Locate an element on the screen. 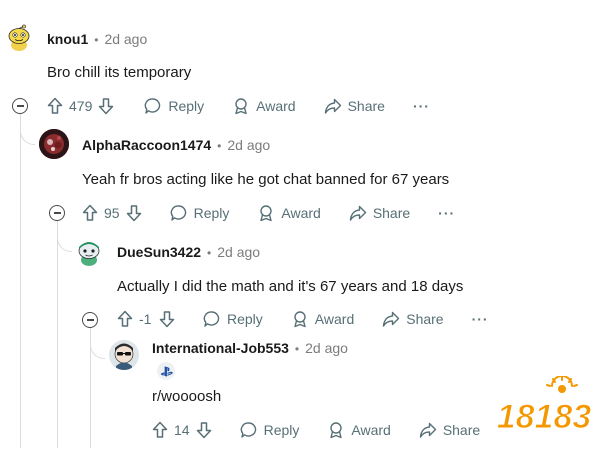 The height and width of the screenshot is (451, 600). comment-actions: 479 Reply Award Share ··· is located at coordinates (238, 106).